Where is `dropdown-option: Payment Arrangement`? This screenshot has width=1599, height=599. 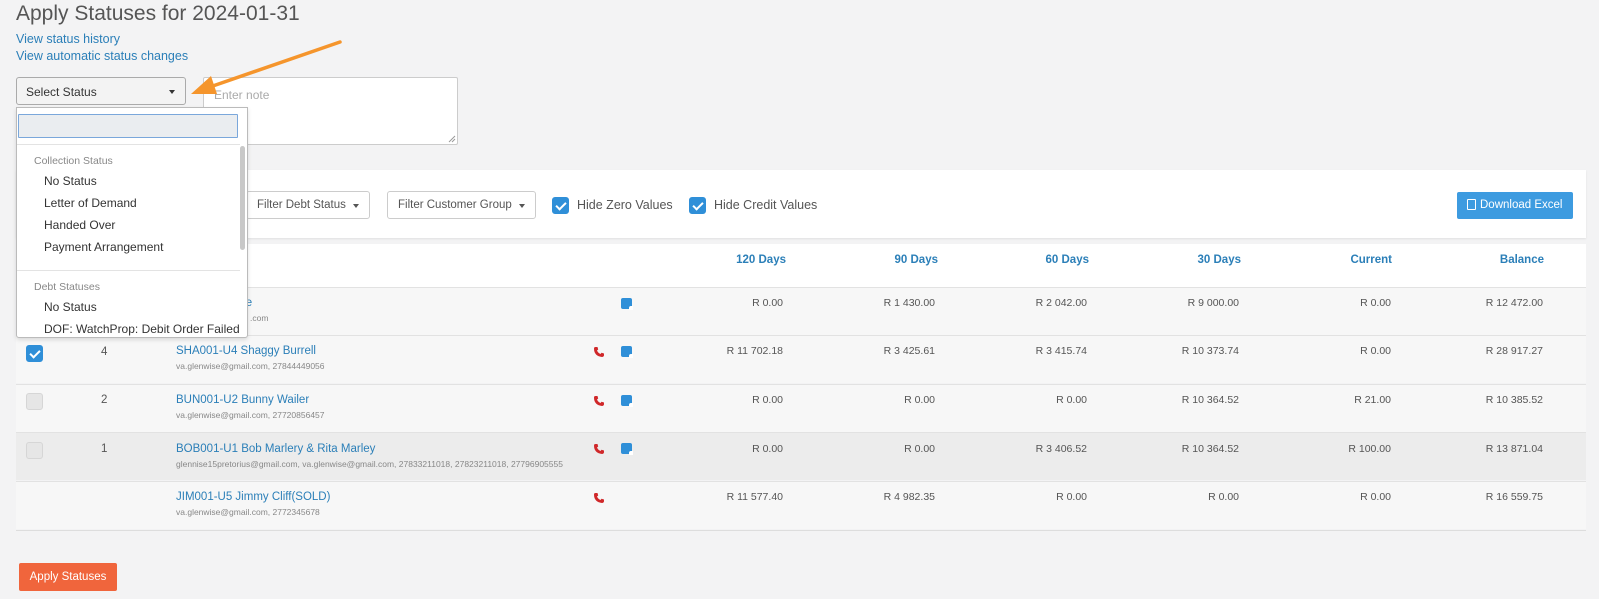 dropdown-option: Payment Arrangement is located at coordinates (103, 247).